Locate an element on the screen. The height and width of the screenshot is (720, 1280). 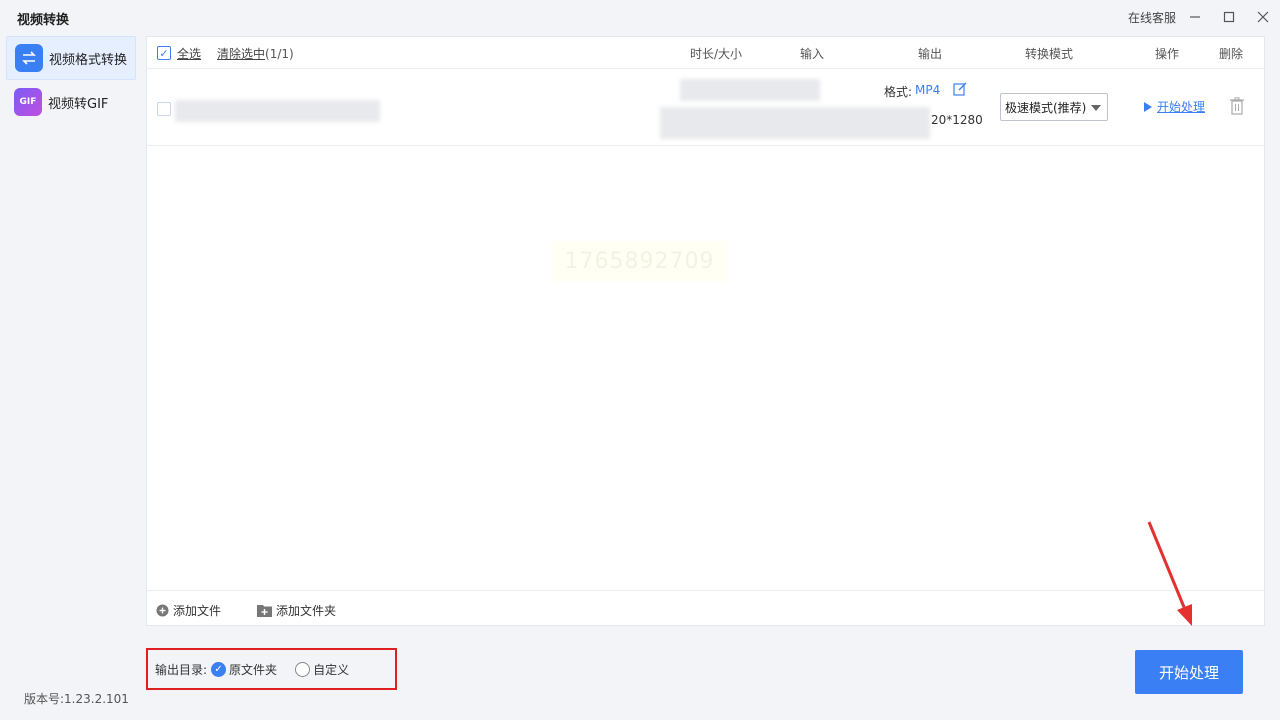
add-folder-label: 添加文件夹 is located at coordinates (306, 611).